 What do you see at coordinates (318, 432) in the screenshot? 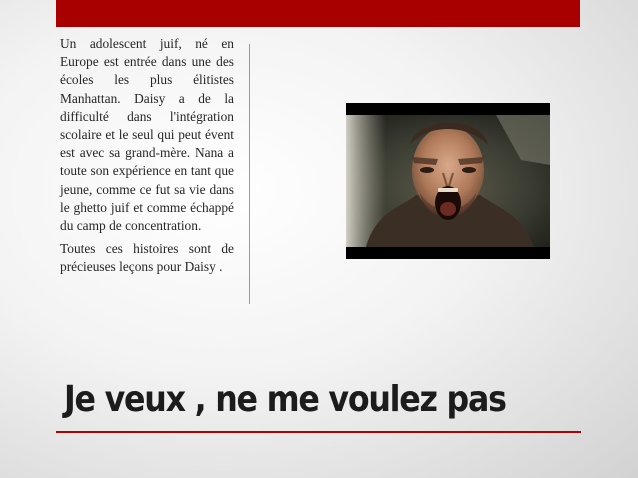
I see `title-underline` at bounding box center [318, 432].